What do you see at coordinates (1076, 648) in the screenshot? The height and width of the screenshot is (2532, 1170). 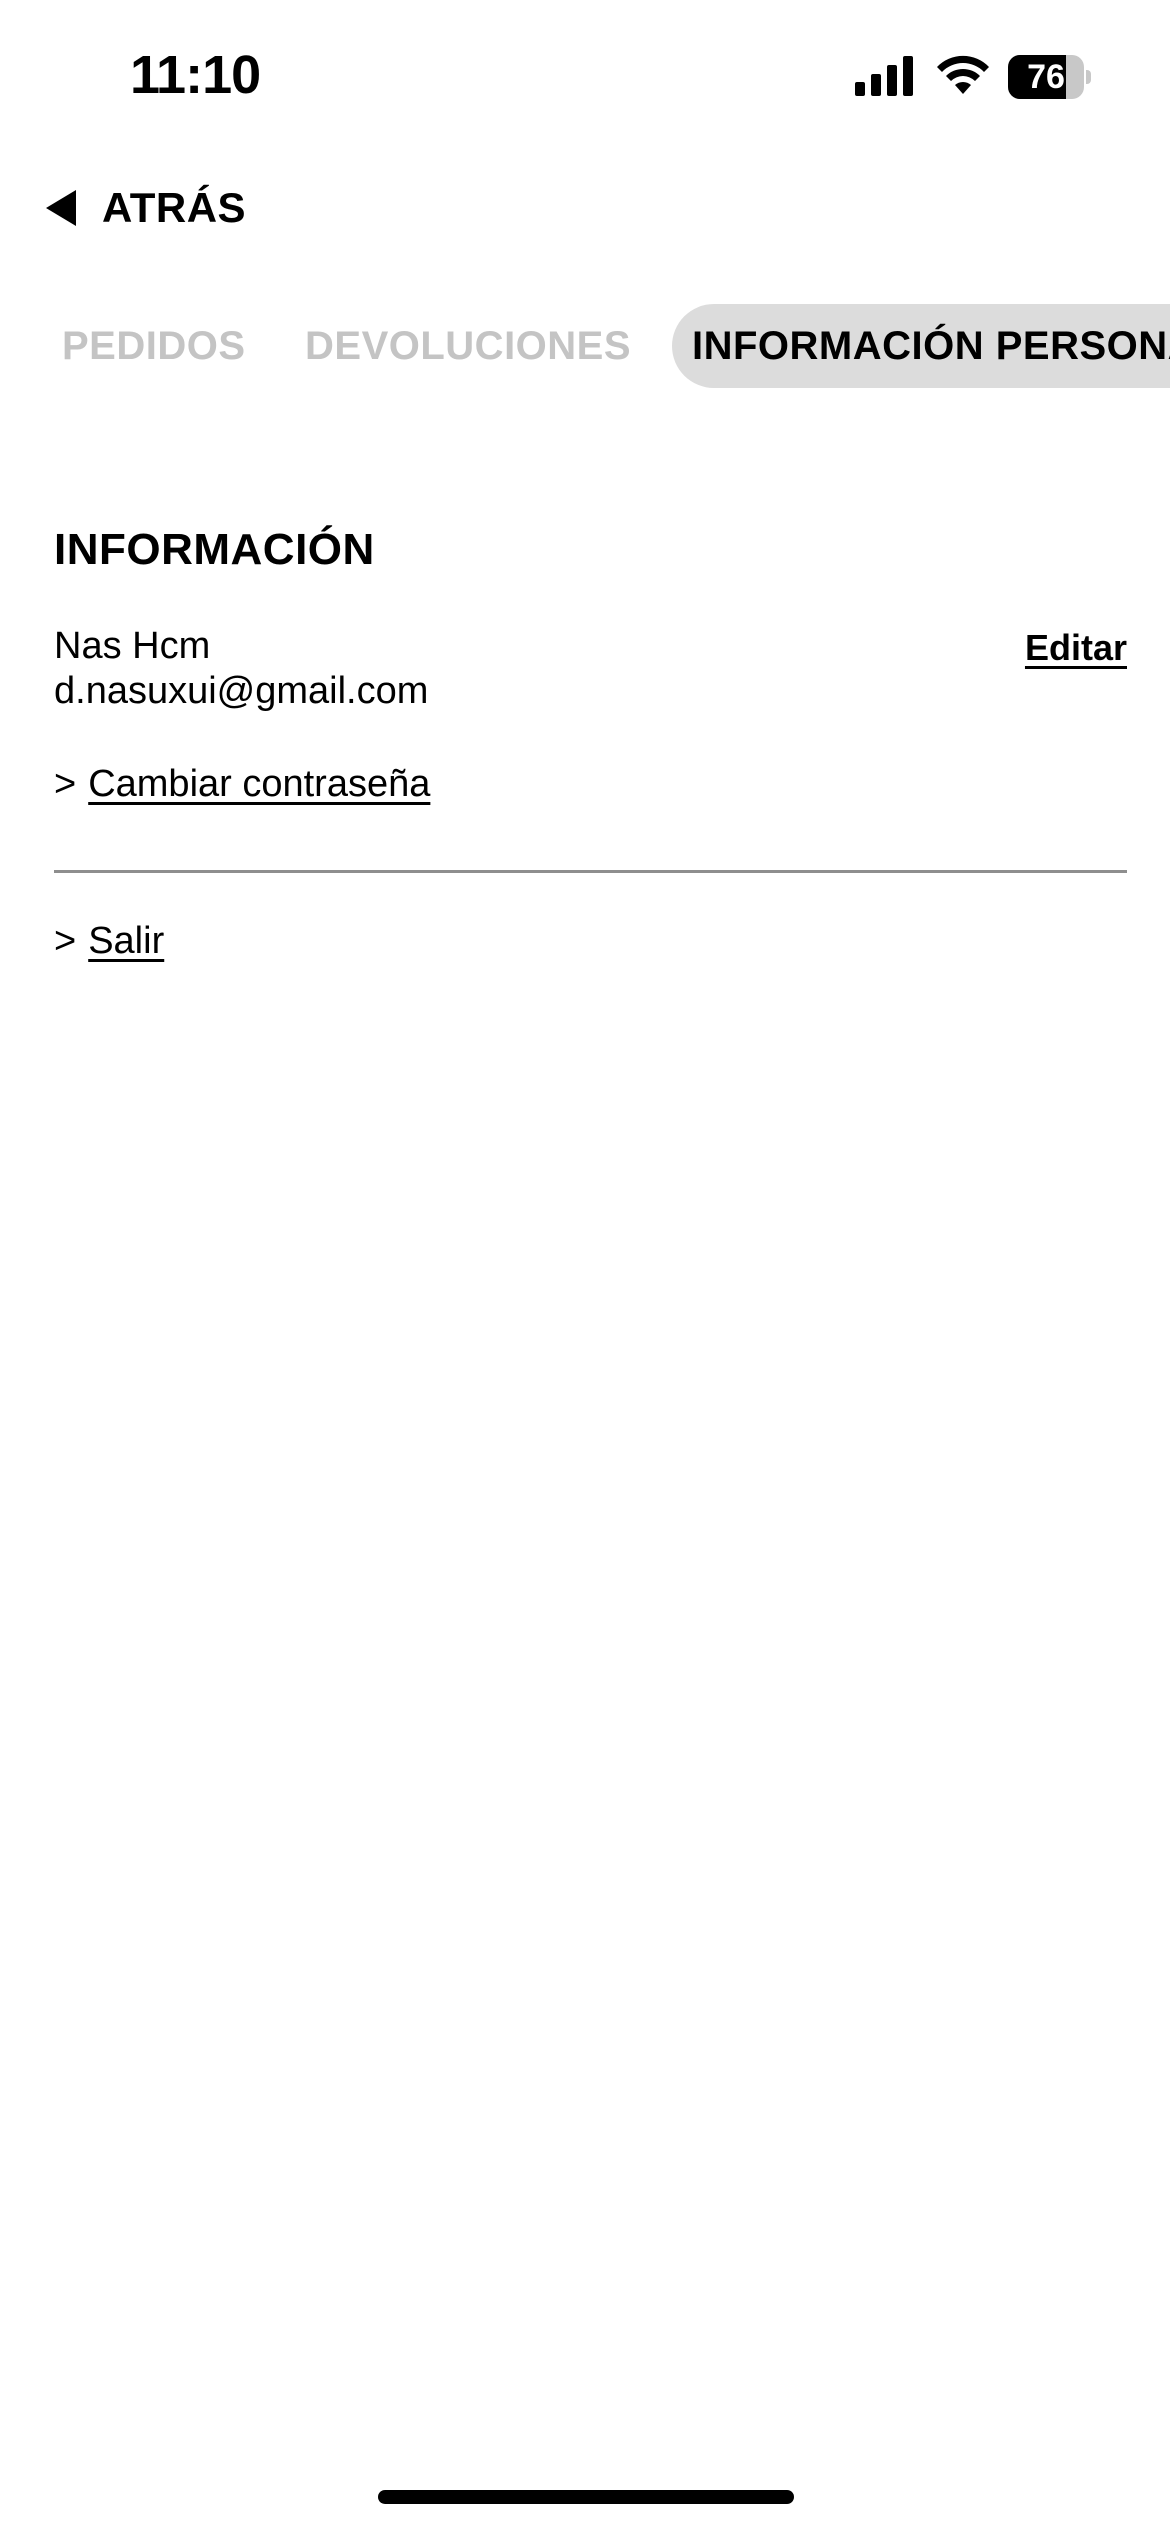 I see `edit-link: Editar` at bounding box center [1076, 648].